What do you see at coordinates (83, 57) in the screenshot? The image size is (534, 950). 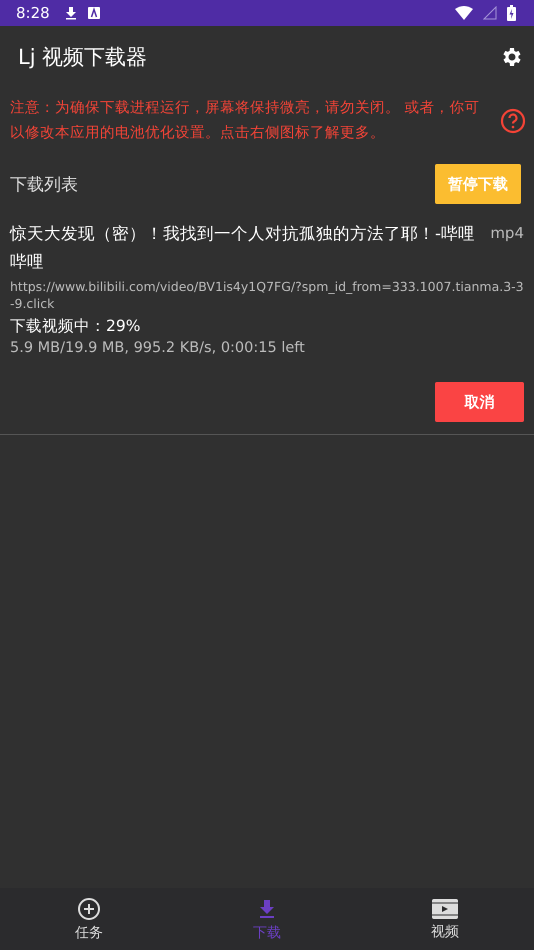 I see `app-title: Lj 视频下载器` at bounding box center [83, 57].